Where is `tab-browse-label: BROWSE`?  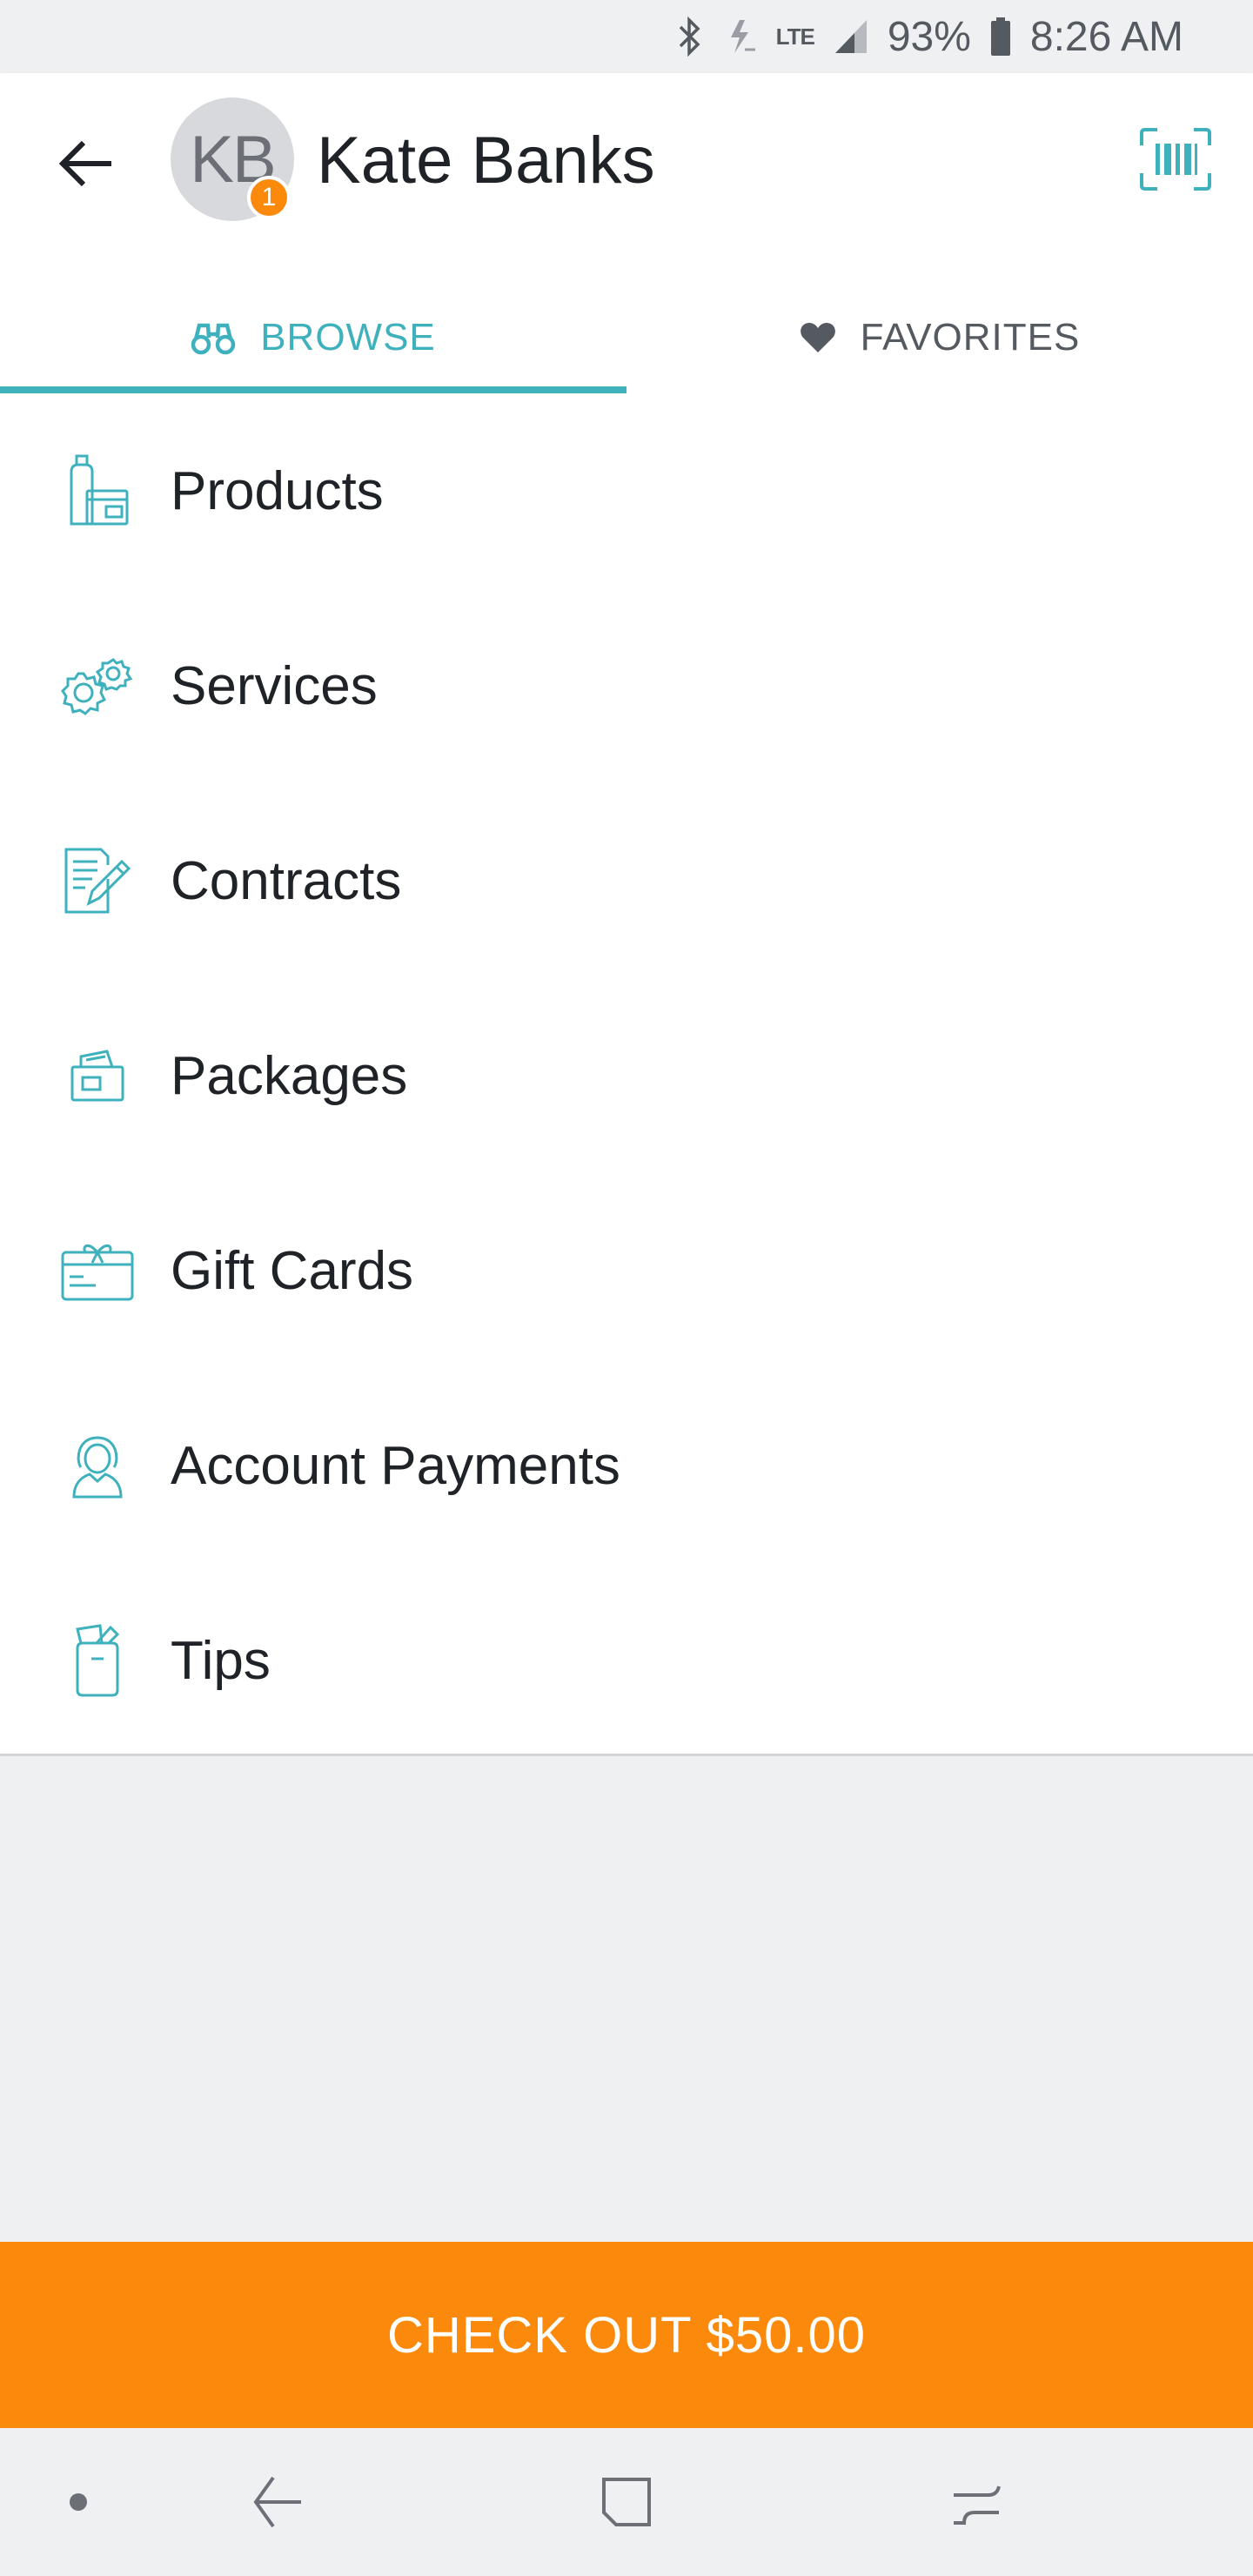 tab-browse-label: BROWSE is located at coordinates (348, 337).